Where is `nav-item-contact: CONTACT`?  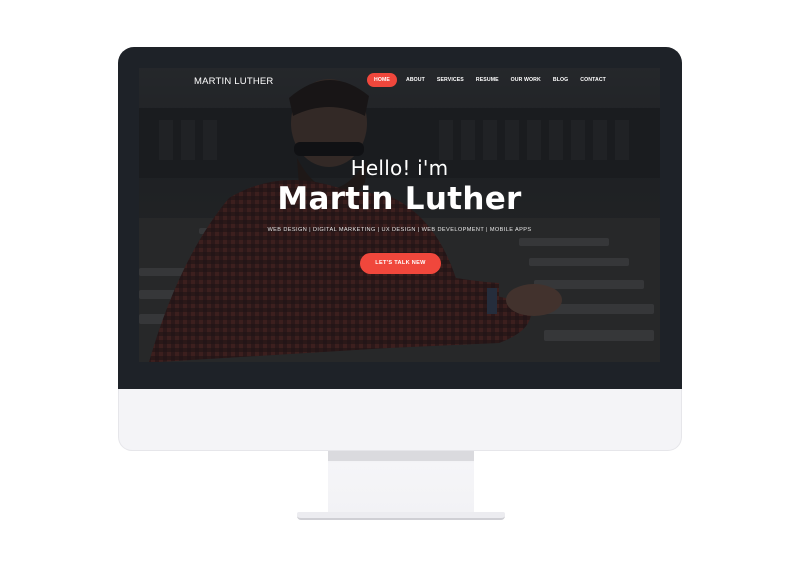
nav-item-contact: CONTACT is located at coordinates (593, 80).